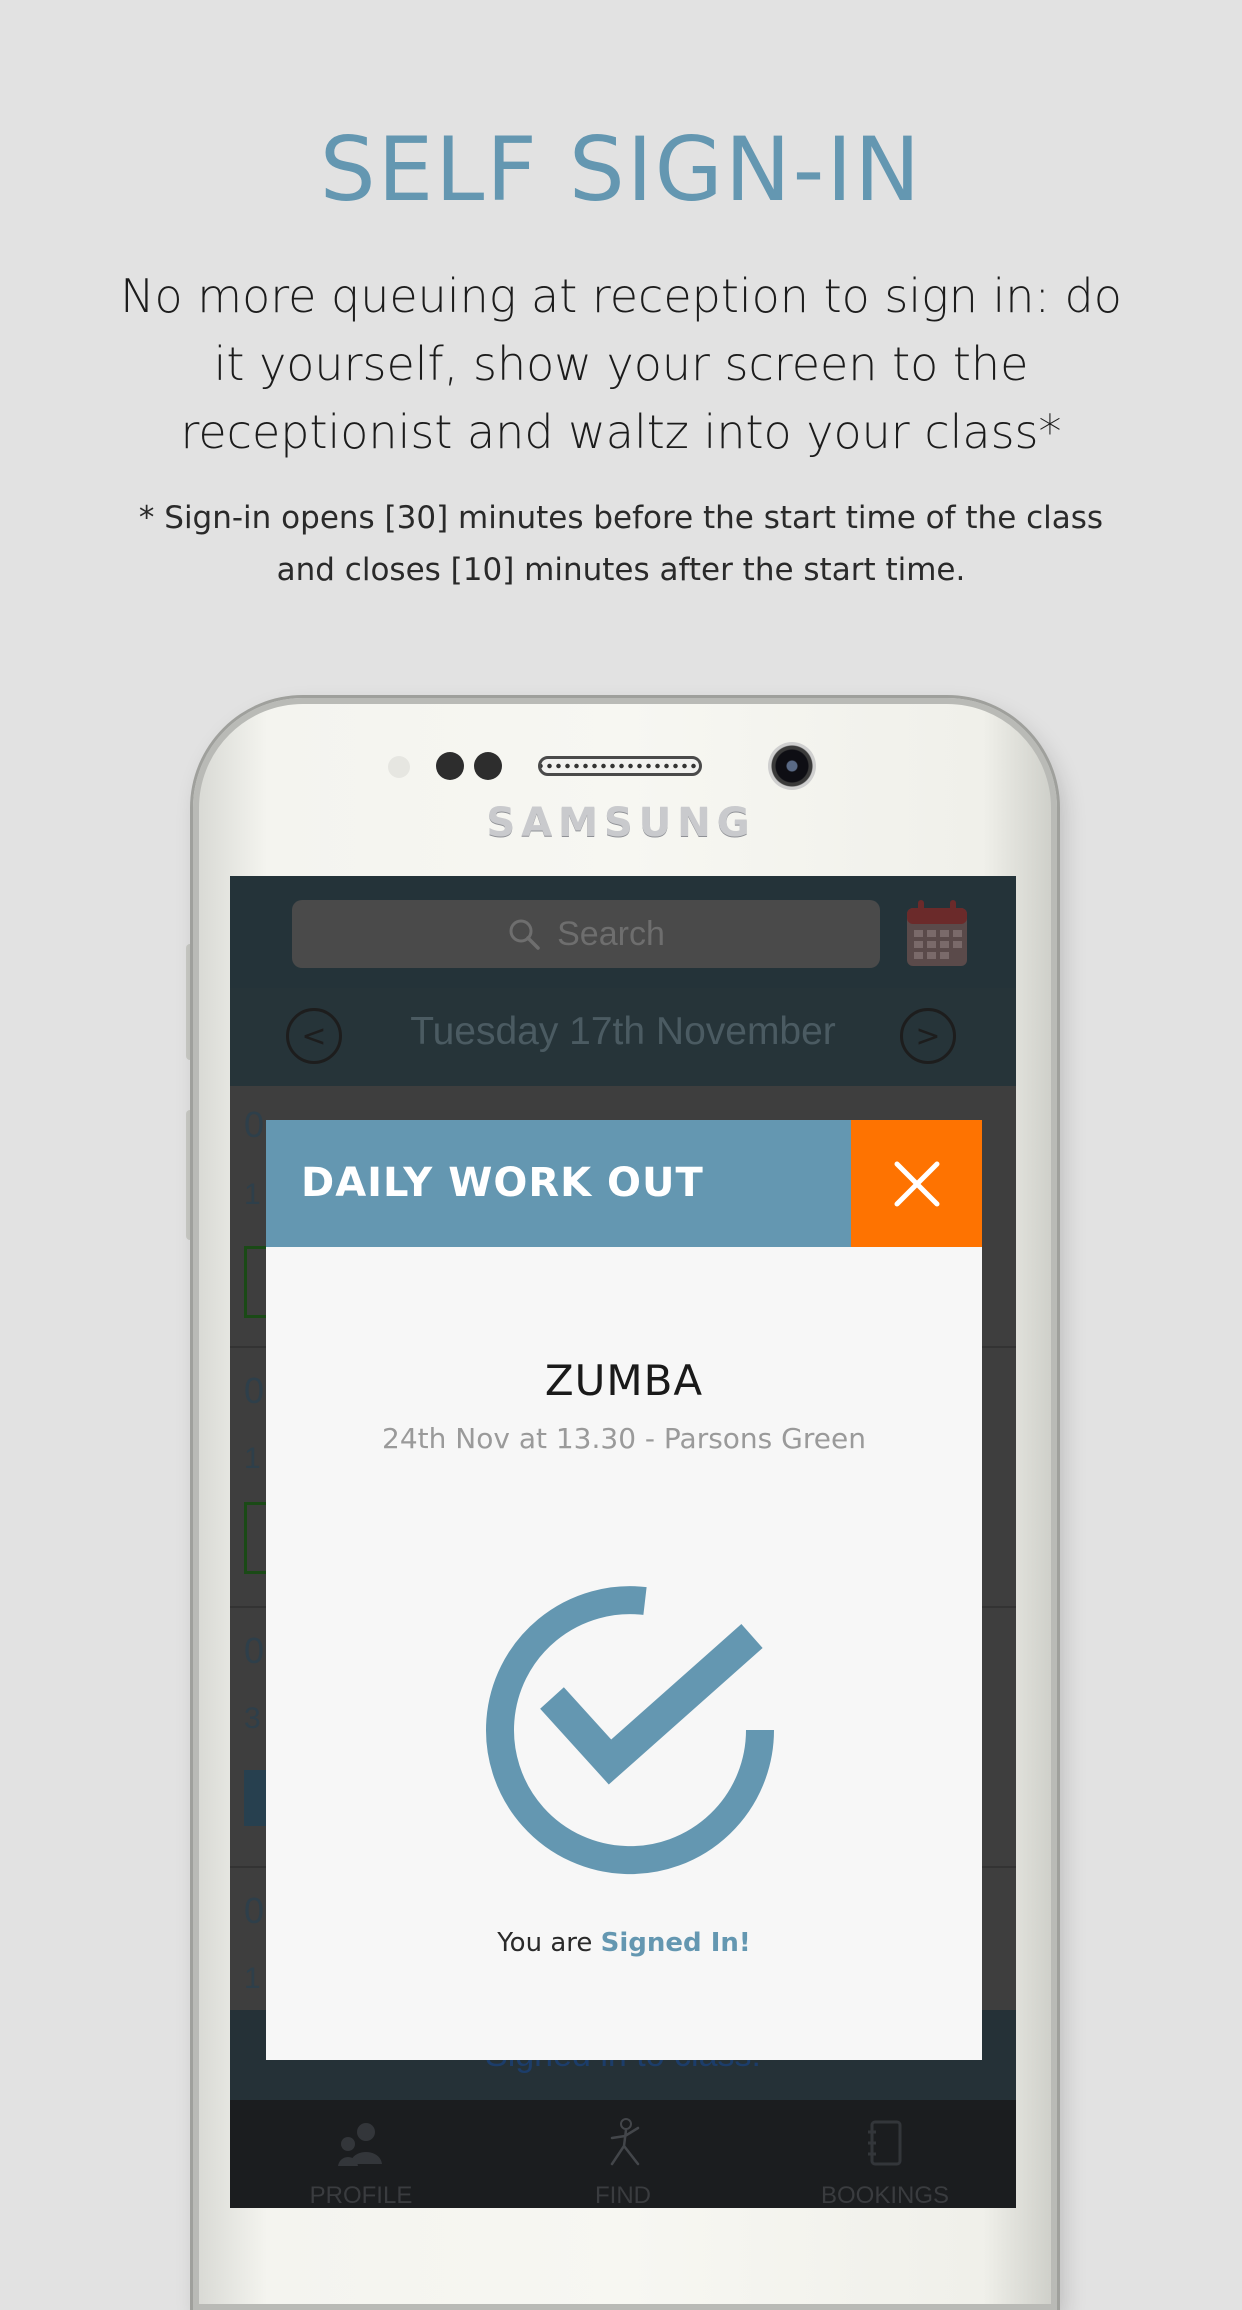 Image resolution: width=1242 pixels, height=2310 pixels. I want to click on current-date: Tuesday 17th November, so click(623, 1031).